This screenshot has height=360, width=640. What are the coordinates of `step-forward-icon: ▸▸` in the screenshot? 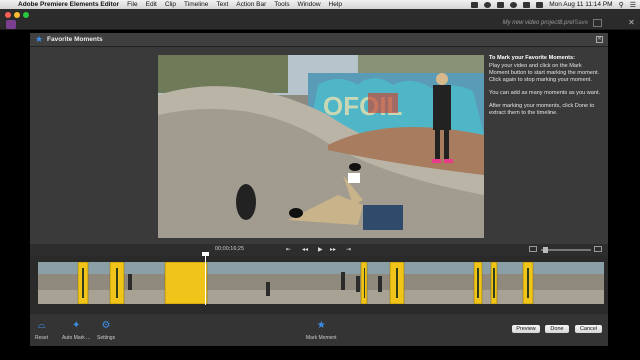 It's located at (333, 249).